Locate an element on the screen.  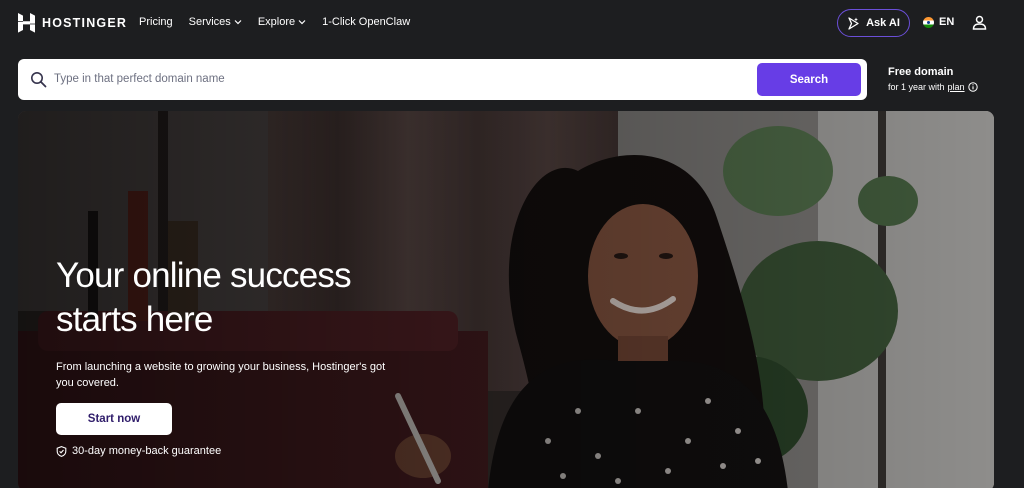
sparkle-icon is located at coordinates (853, 23).